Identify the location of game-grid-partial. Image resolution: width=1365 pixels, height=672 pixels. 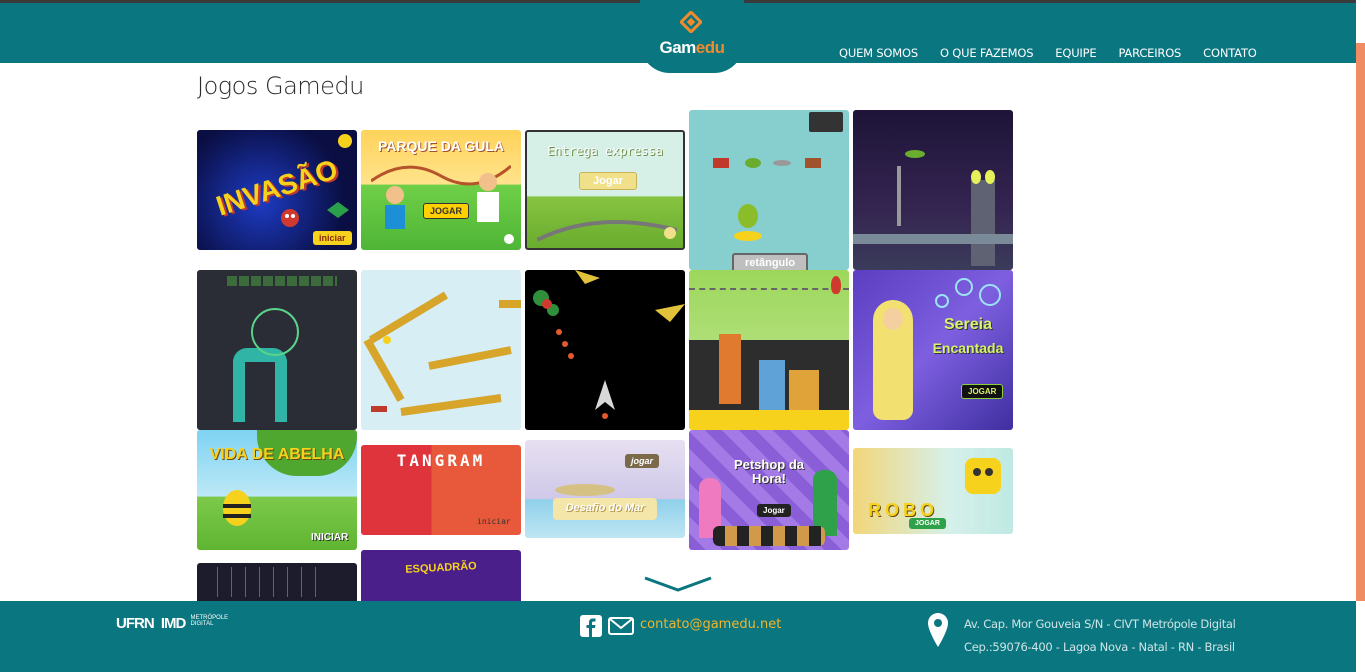
(277, 582).